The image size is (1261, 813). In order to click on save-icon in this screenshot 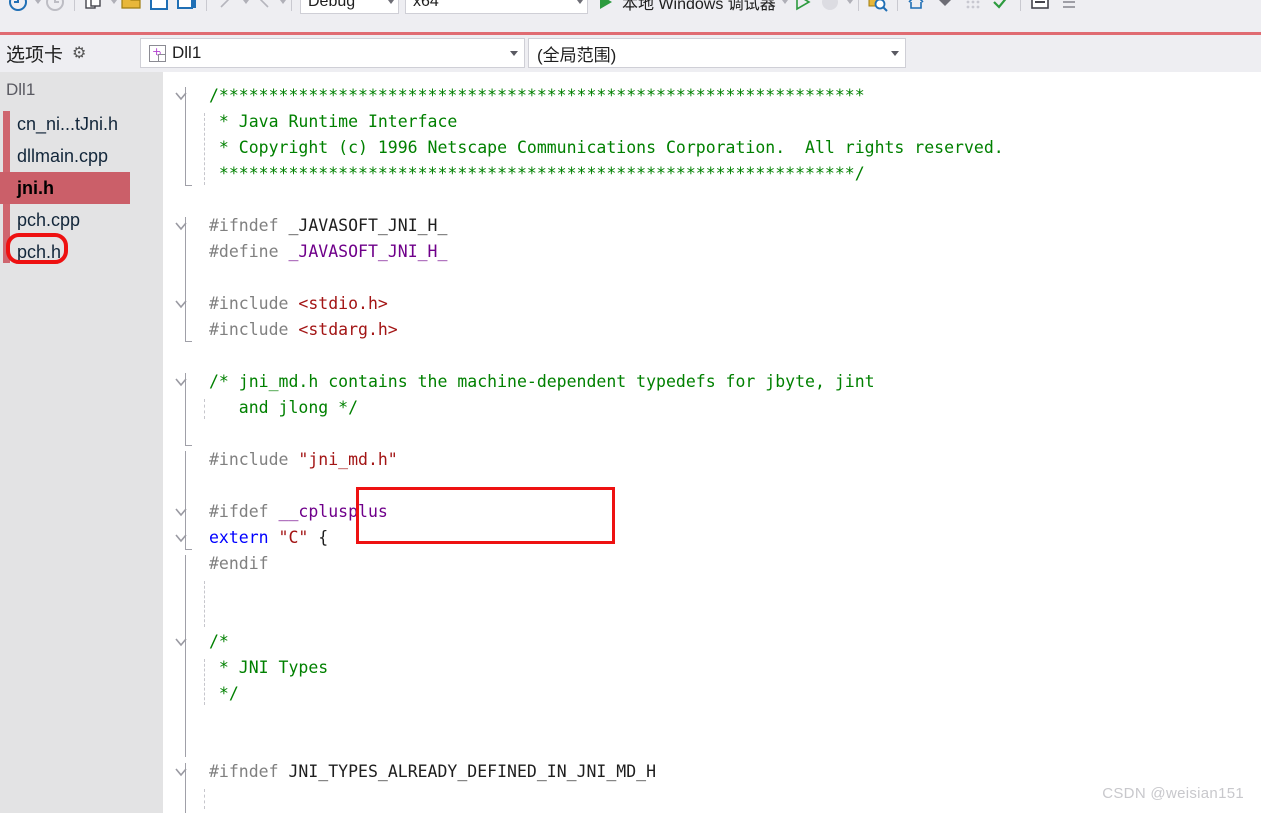, I will do `click(159, 8)`.